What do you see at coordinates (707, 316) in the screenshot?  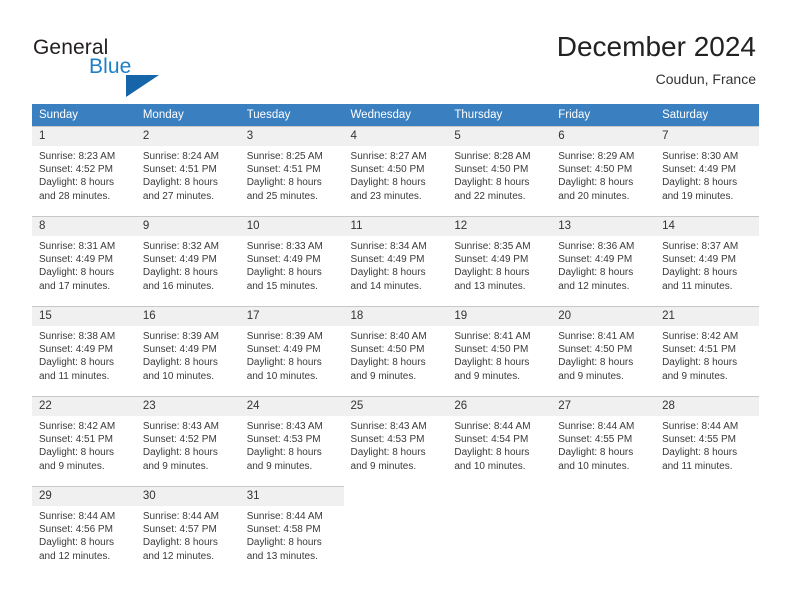 I see `day-number: 21` at bounding box center [707, 316].